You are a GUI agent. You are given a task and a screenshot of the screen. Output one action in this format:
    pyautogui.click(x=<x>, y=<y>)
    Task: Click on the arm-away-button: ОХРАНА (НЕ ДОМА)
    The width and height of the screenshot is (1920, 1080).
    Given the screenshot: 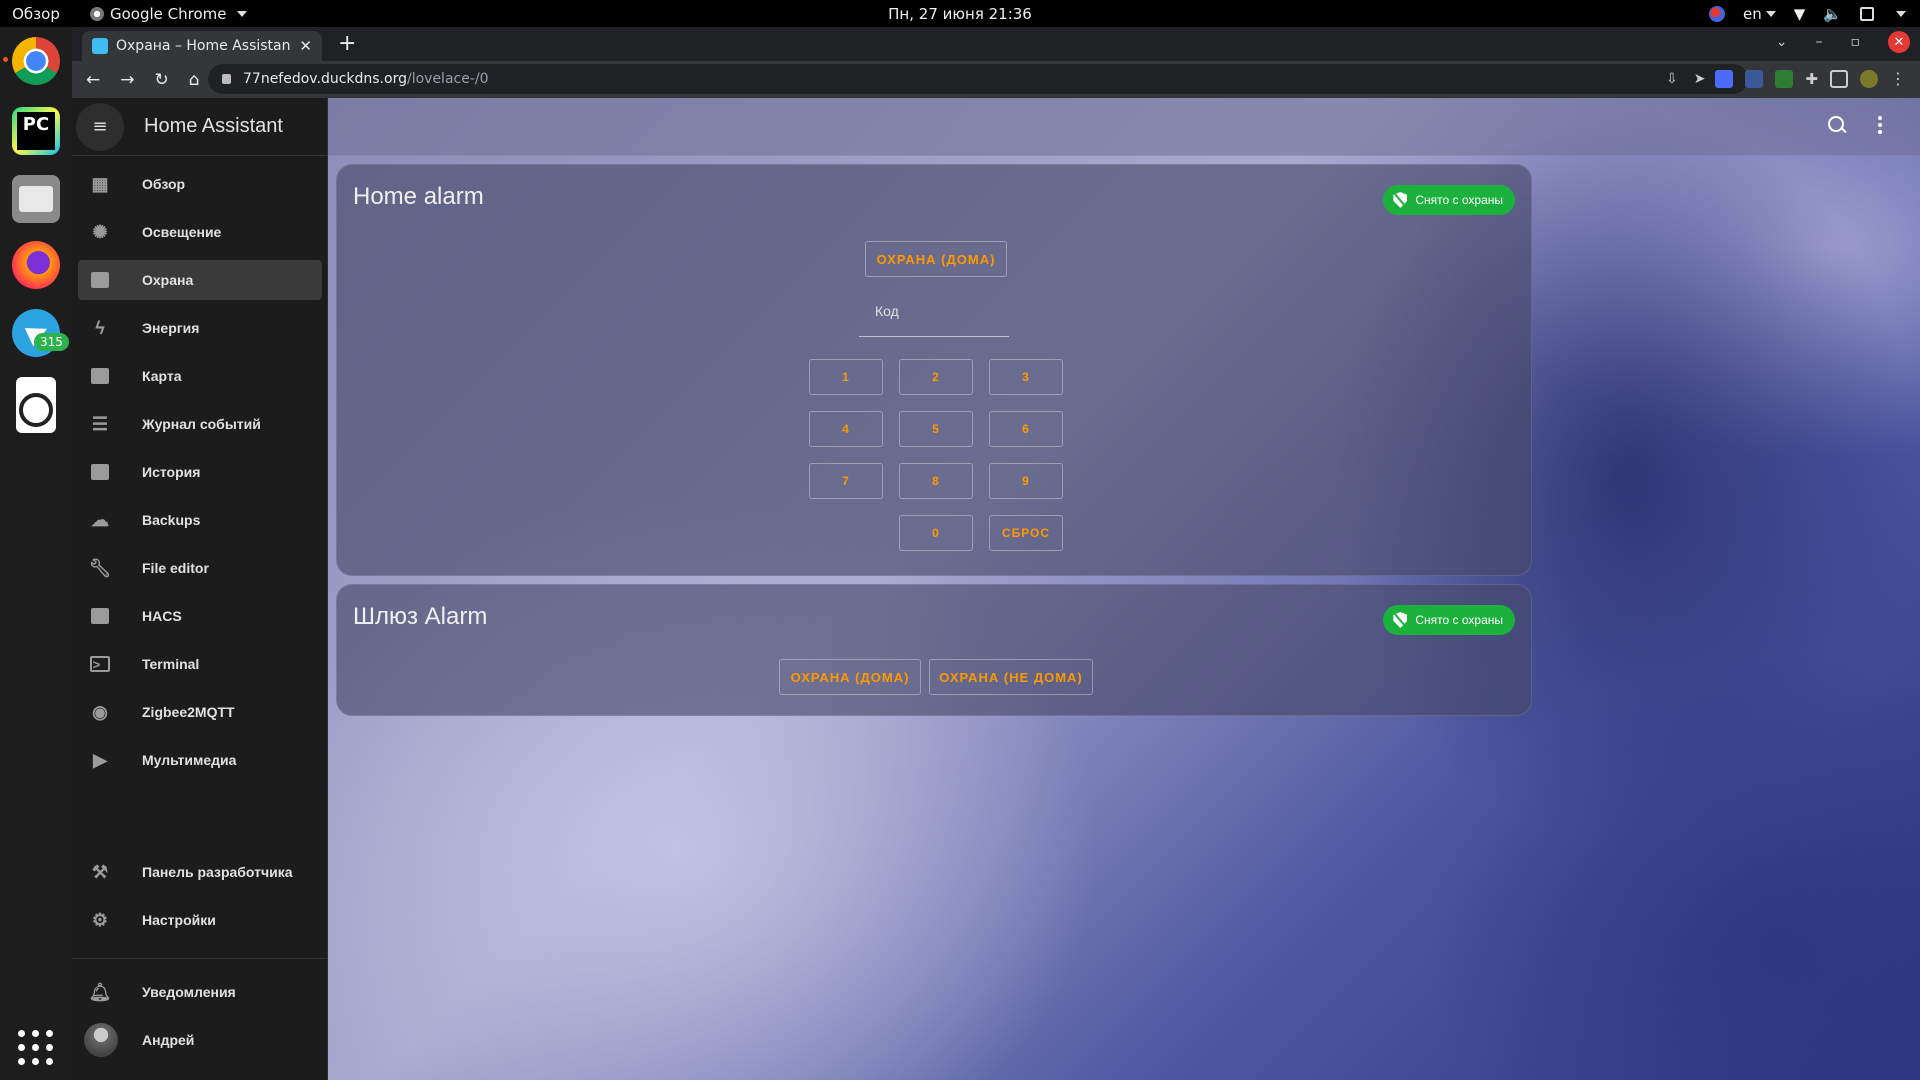 What is the action you would take?
    pyautogui.click(x=1011, y=677)
    